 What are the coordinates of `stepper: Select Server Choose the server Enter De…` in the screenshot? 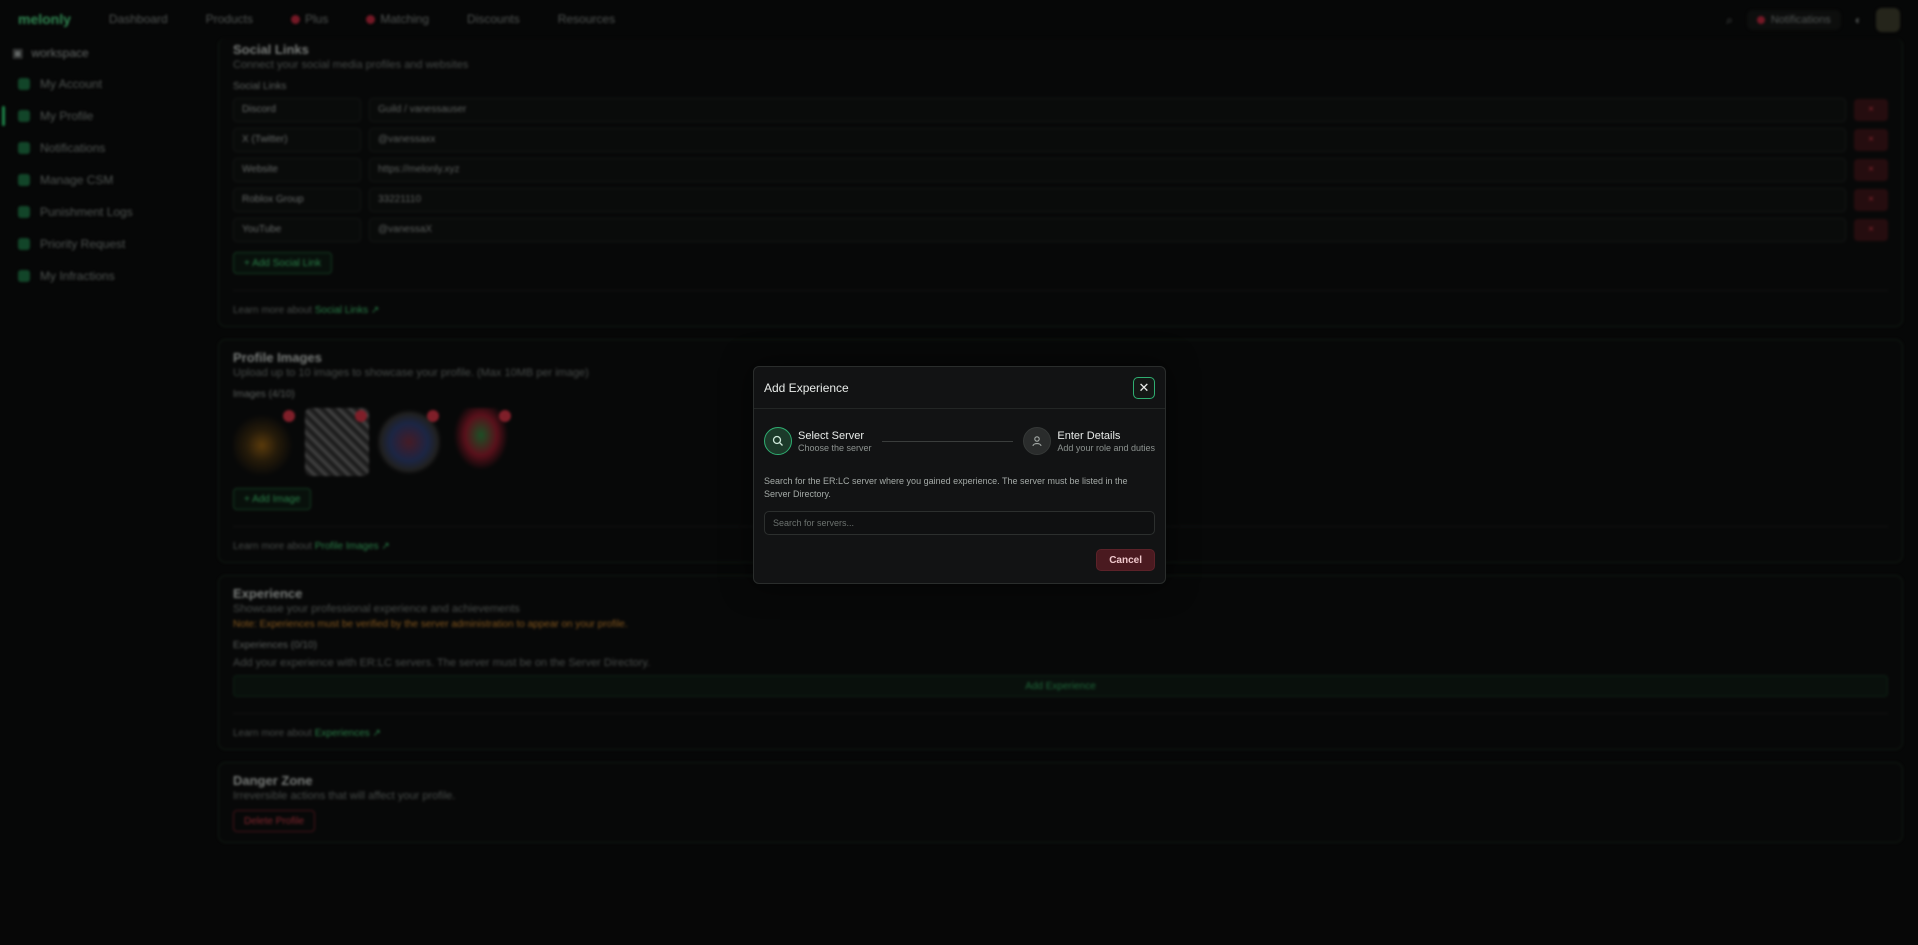 It's located at (959, 435).